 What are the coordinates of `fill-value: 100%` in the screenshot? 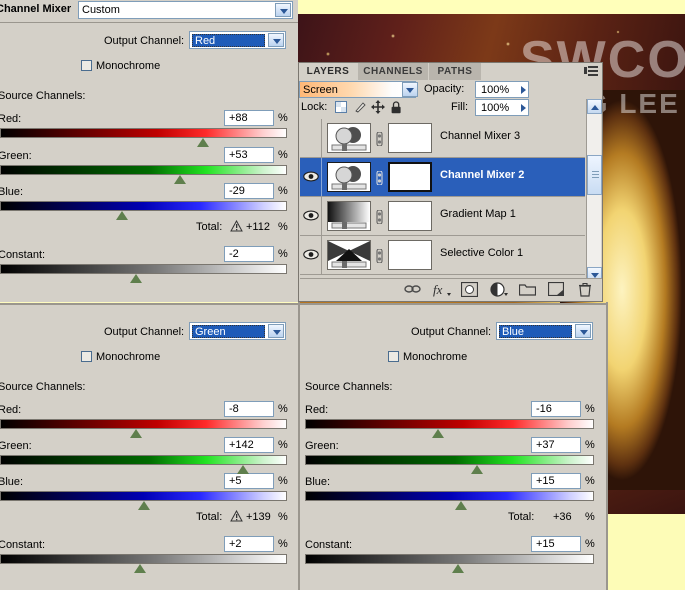 It's located at (495, 108).